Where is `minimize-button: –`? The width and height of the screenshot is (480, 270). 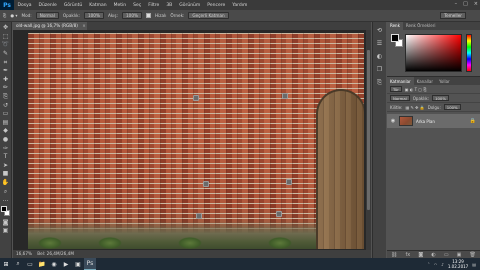
minimize-button: – is located at coordinates (456, 4).